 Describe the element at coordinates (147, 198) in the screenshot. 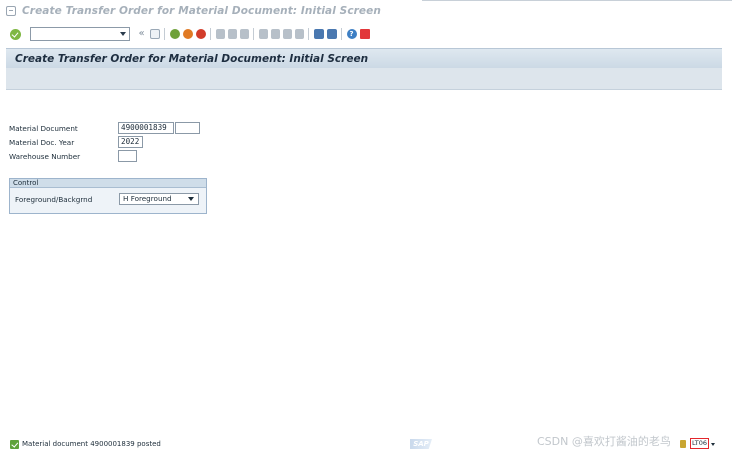

I see `foreground-background-value: H Foreground` at that location.